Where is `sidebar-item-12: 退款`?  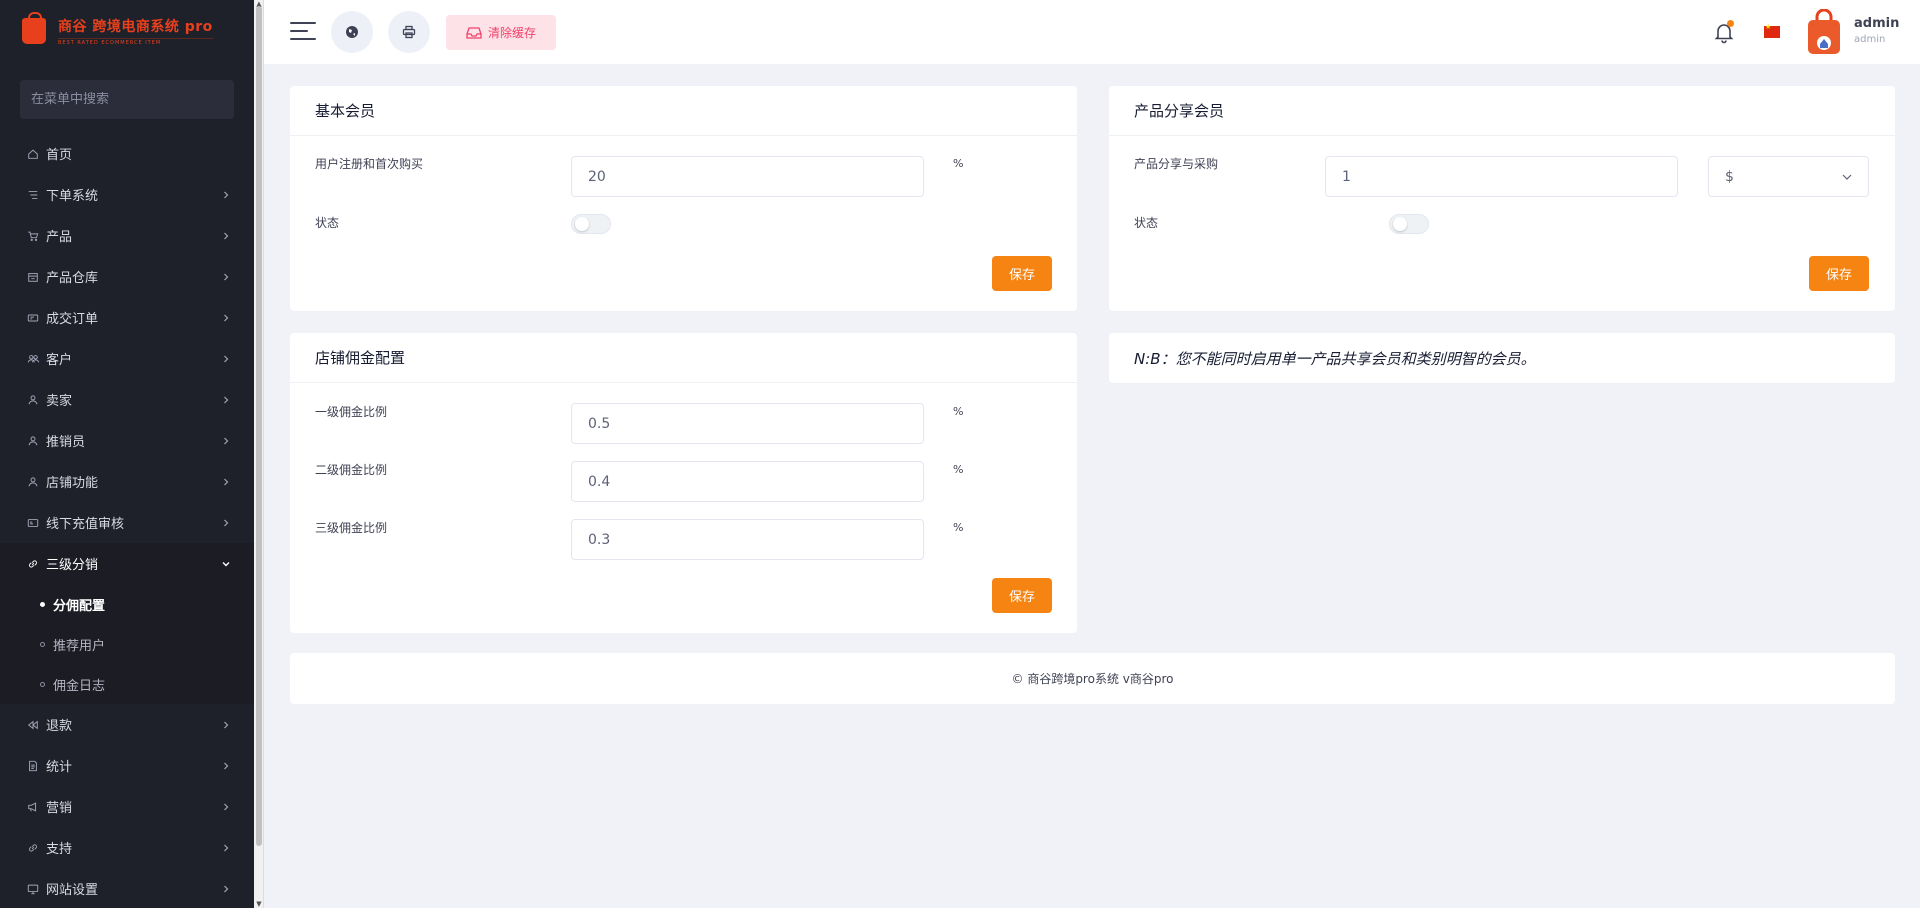 sidebar-item-12: 退款 is located at coordinates (127, 724).